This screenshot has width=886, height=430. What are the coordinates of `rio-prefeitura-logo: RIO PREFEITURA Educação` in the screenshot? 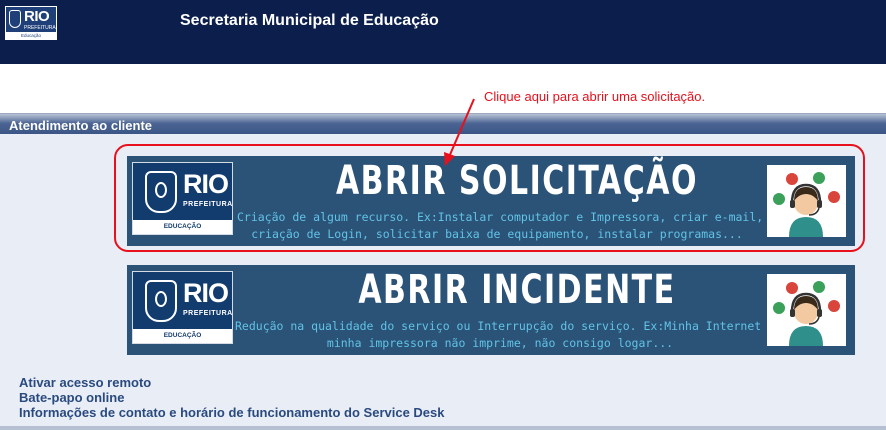 It's located at (31, 23).